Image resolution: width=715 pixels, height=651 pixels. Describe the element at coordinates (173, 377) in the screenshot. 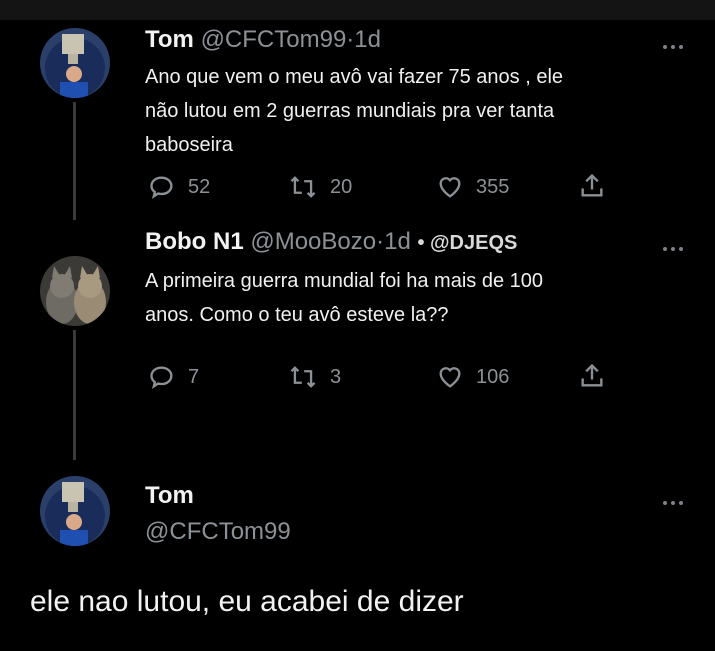

I see `reply-button: 7` at that location.